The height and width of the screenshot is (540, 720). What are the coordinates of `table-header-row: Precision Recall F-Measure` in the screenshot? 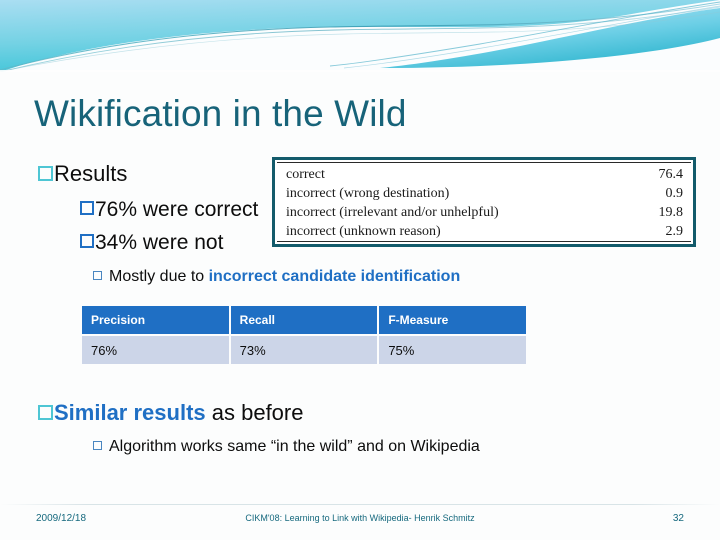 It's located at (304, 320).